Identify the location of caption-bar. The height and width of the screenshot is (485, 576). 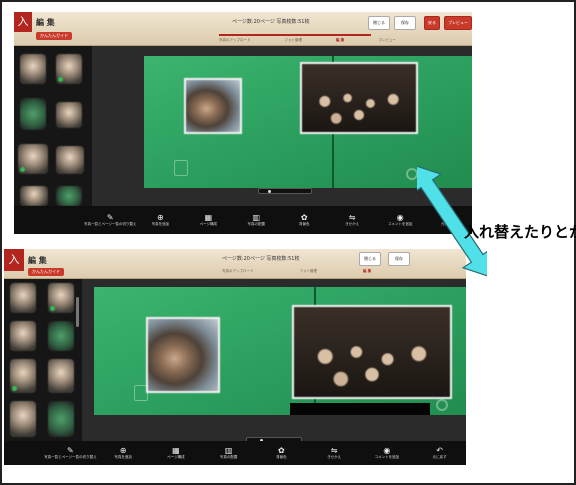
(360, 409).